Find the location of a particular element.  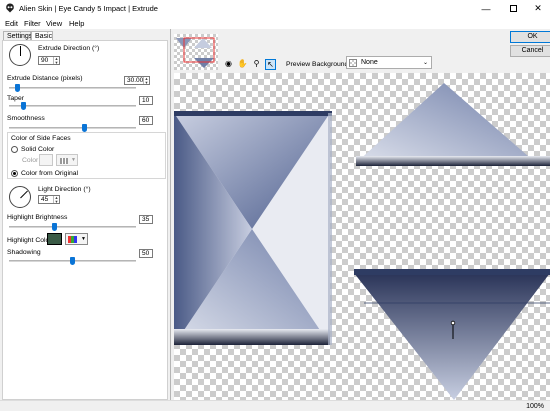

extrude-distance-track is located at coordinates (72, 88).